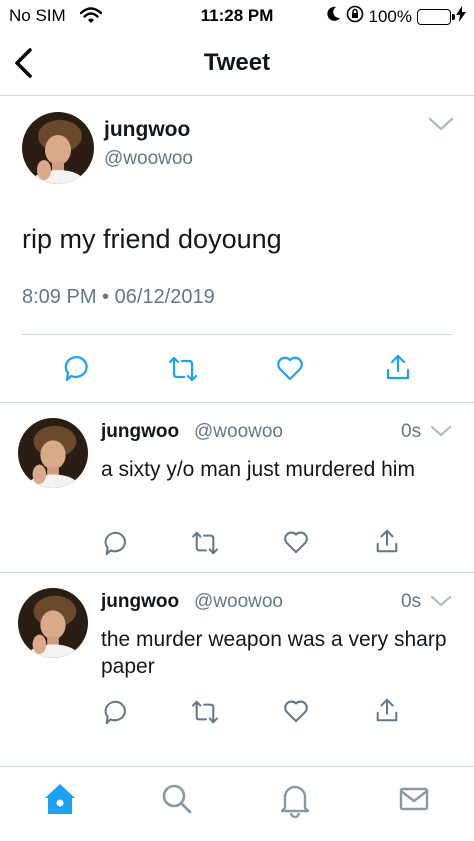 The width and height of the screenshot is (474, 841). I want to click on nav-bar: Tweet, so click(237, 65).